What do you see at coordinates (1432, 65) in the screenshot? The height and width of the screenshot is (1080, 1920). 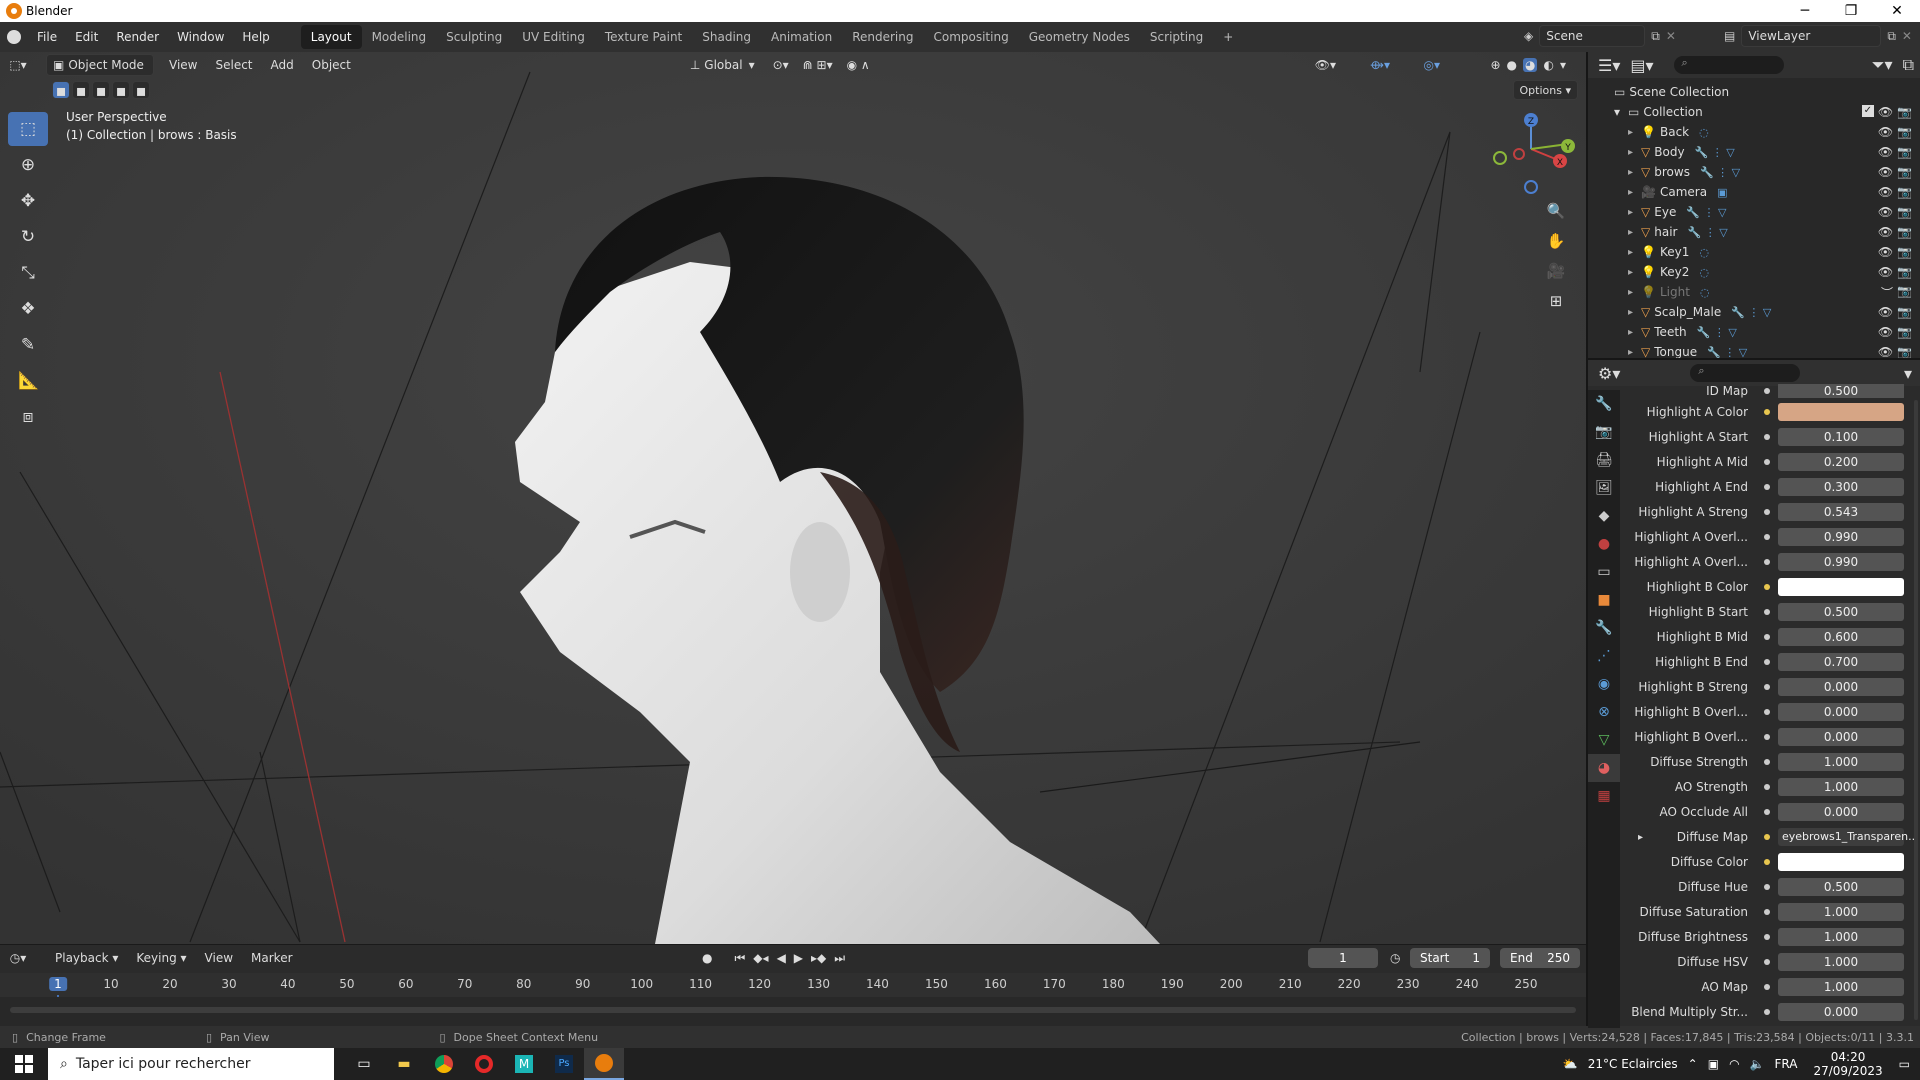 I see `overlays-icon: ◎▾` at bounding box center [1432, 65].